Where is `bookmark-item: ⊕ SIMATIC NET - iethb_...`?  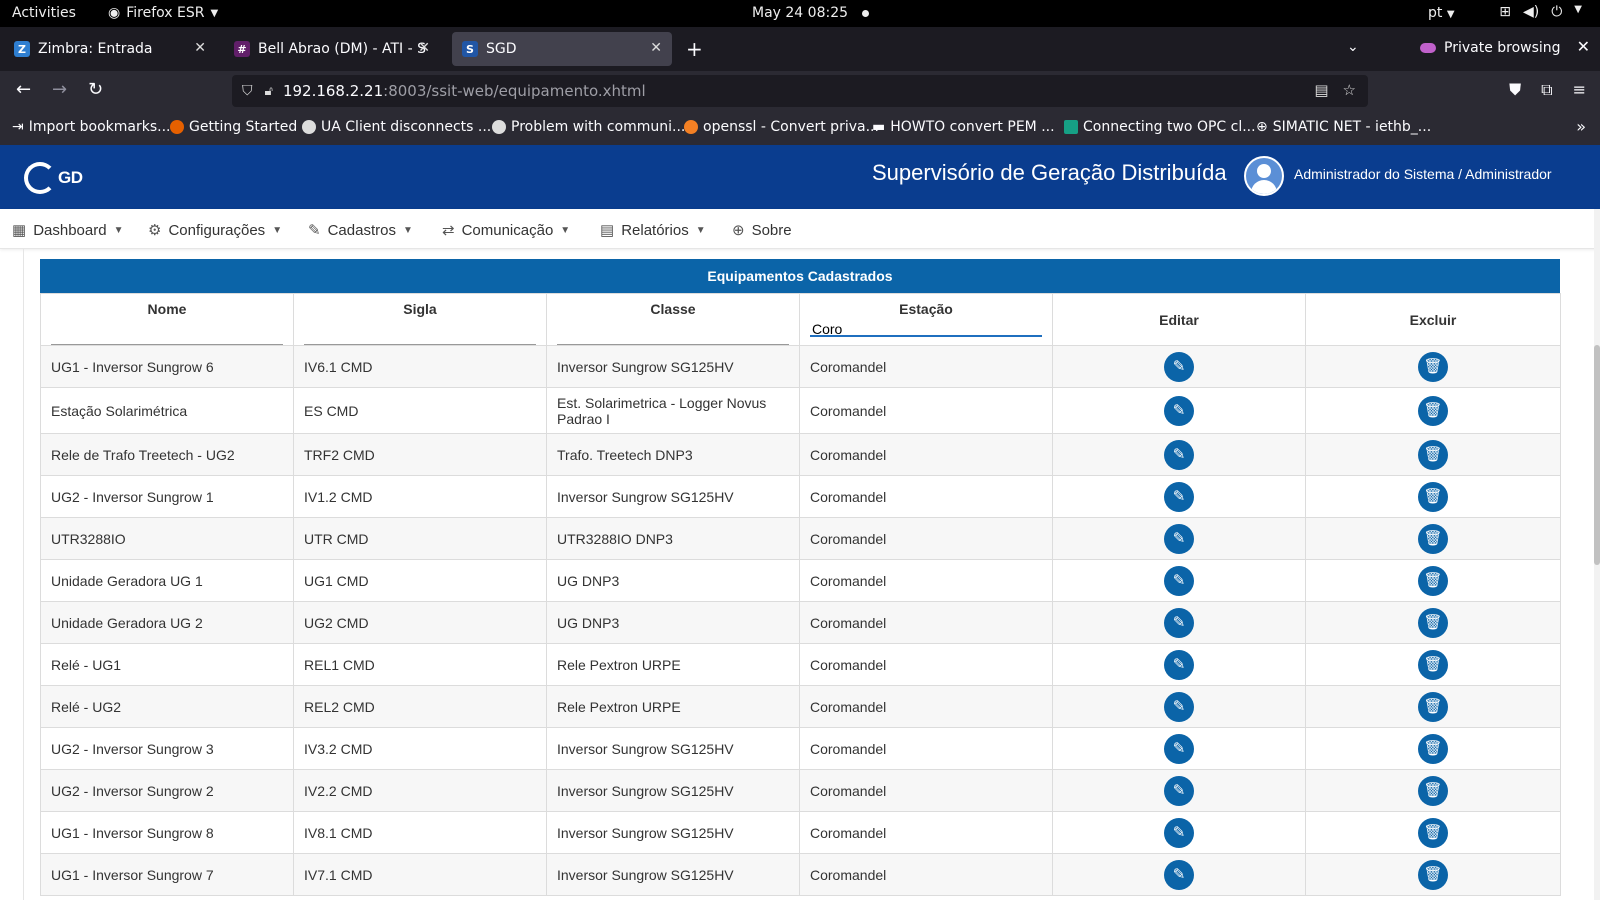 bookmark-item: ⊕ SIMATIC NET - iethb_... is located at coordinates (1343, 127).